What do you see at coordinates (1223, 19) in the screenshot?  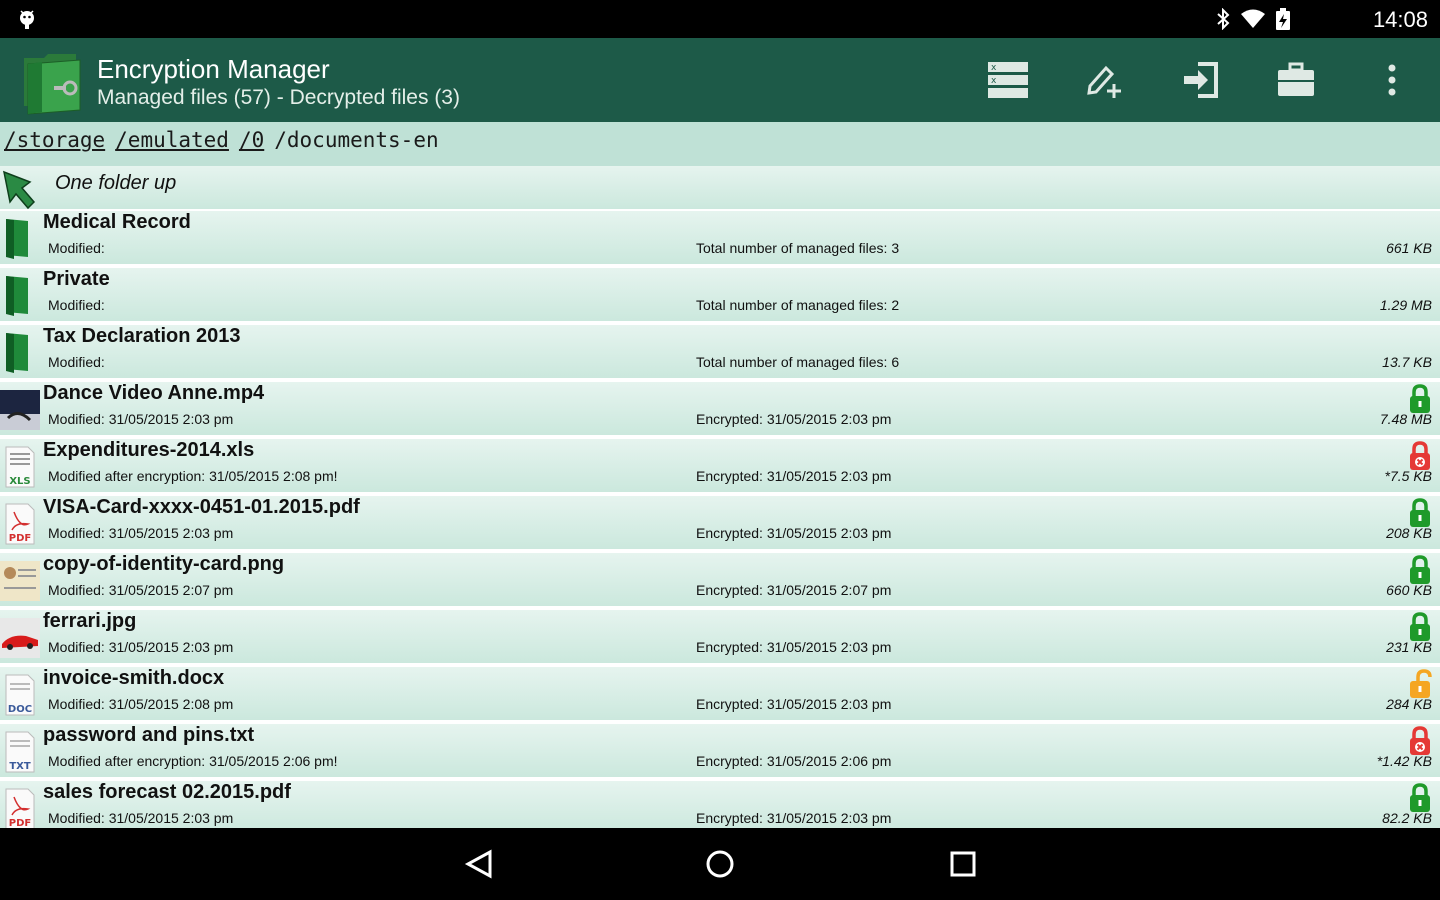 I see `bluetooth-icon` at bounding box center [1223, 19].